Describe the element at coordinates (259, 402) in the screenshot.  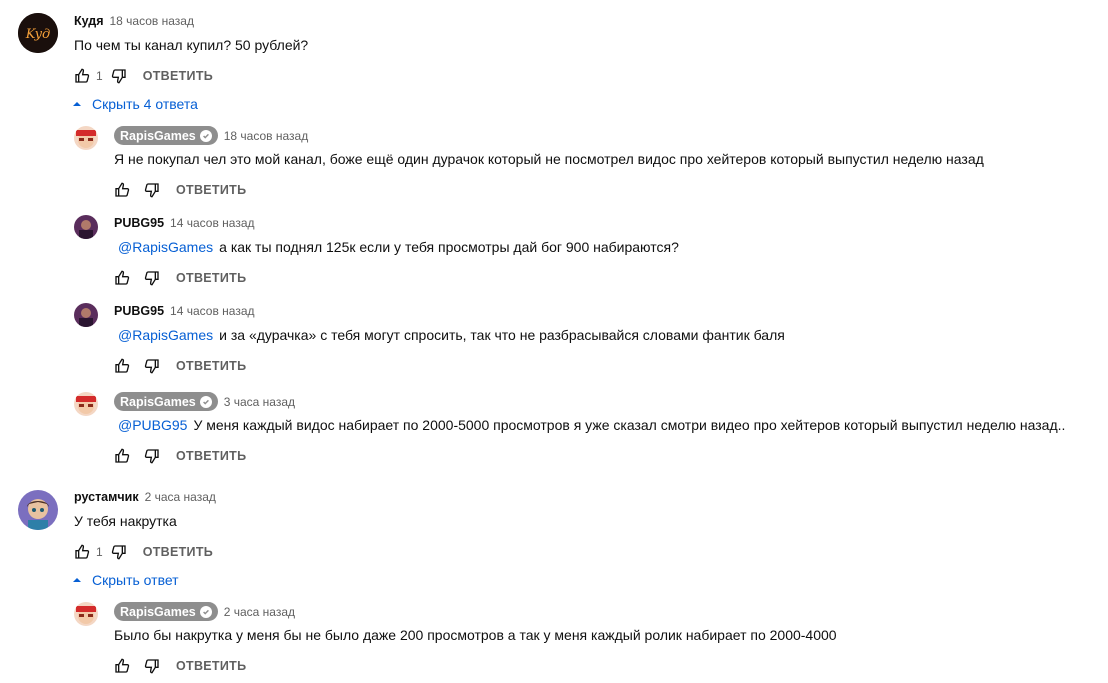
I see `timestamp: 3 часа назад` at that location.